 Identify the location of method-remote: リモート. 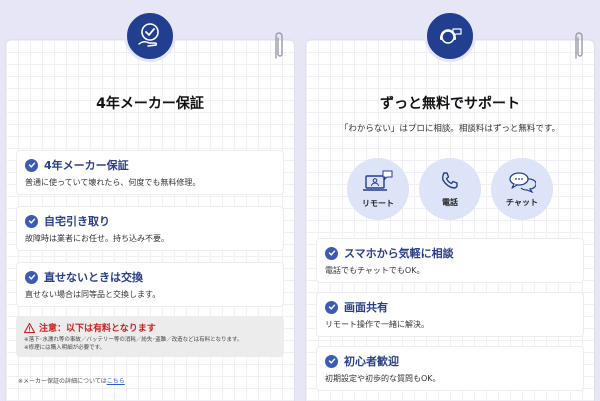
(378, 189).